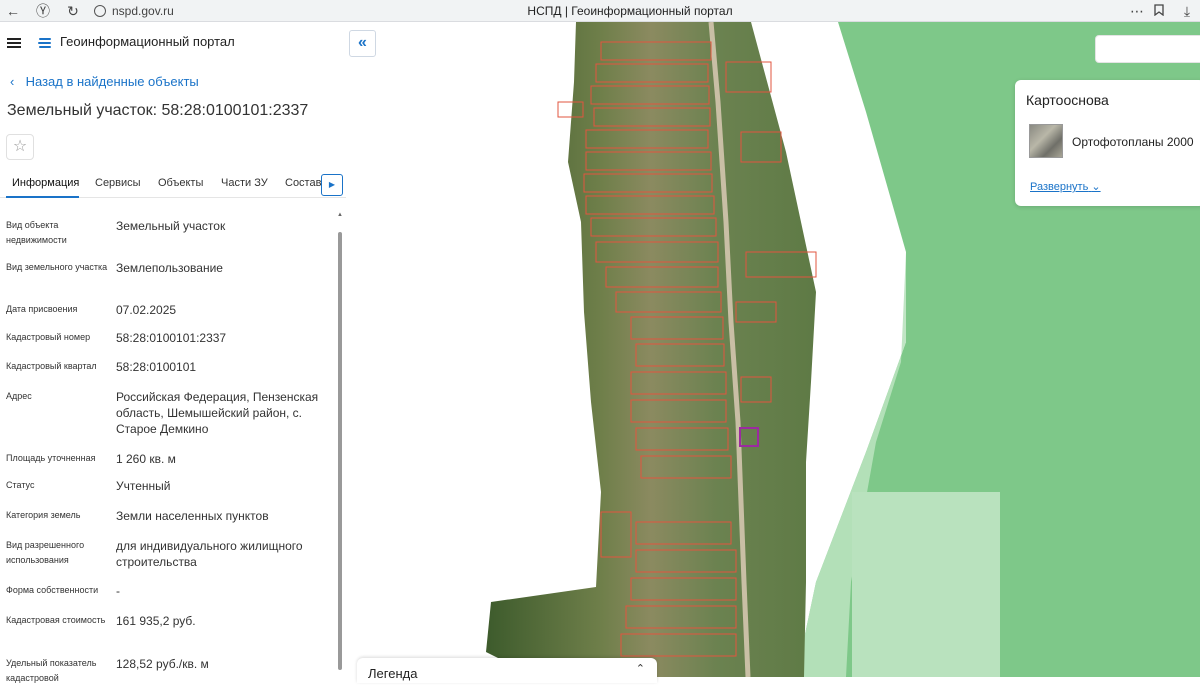  I want to click on reload-icon: ↻, so click(73, 11).